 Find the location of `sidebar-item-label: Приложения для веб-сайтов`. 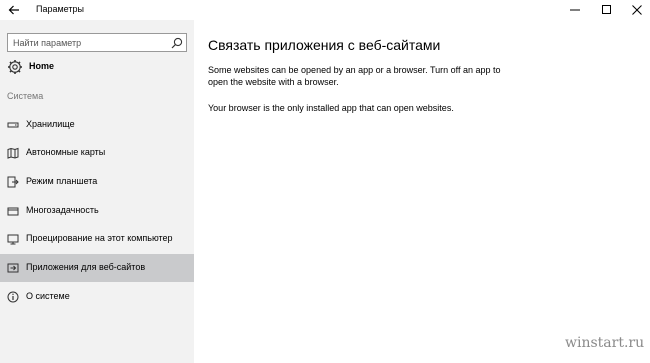

sidebar-item-label: Приложения для веб-сайтов is located at coordinates (86, 267).